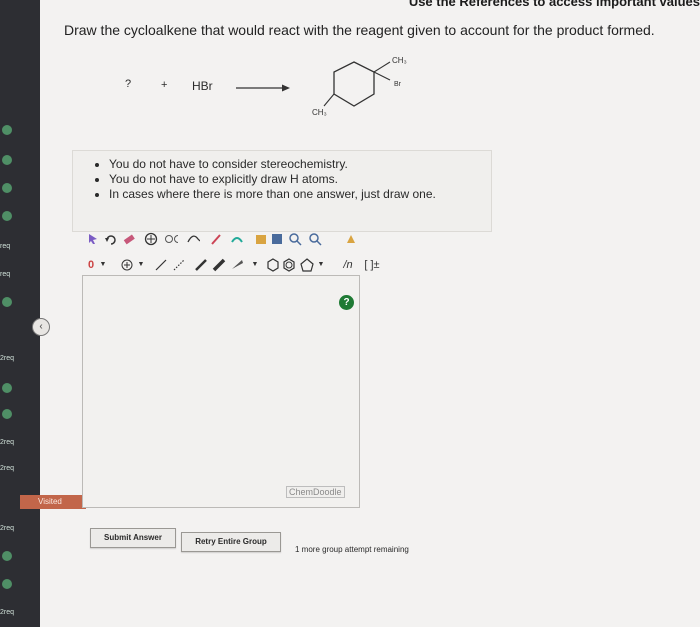  I want to click on reagent-label: HBr, so click(202, 86).